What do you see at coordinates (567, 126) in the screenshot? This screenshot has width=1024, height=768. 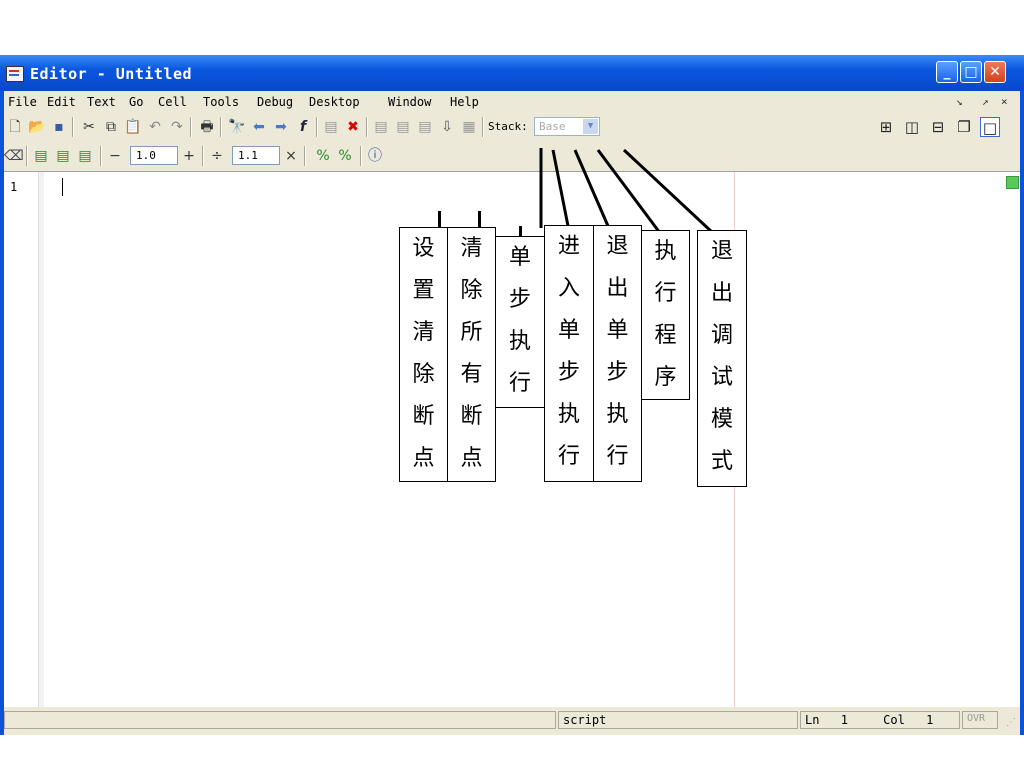 I see `stack-select: Base ▼` at bounding box center [567, 126].